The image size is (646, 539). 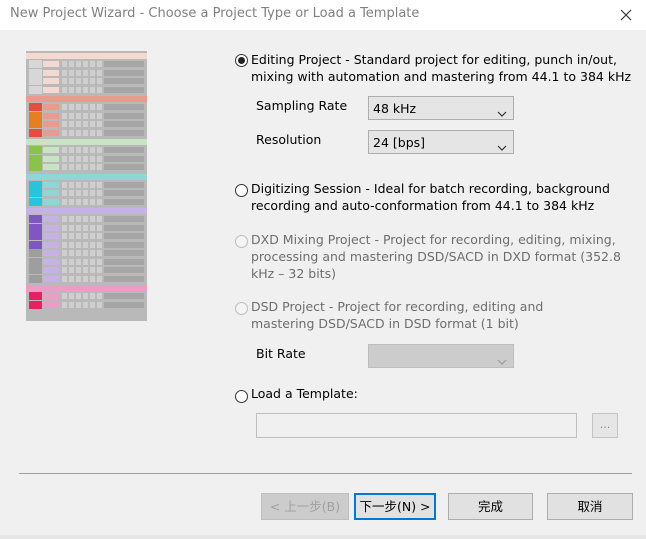 I want to click on sampling-rate-select: 48 kHz, so click(x=441, y=108).